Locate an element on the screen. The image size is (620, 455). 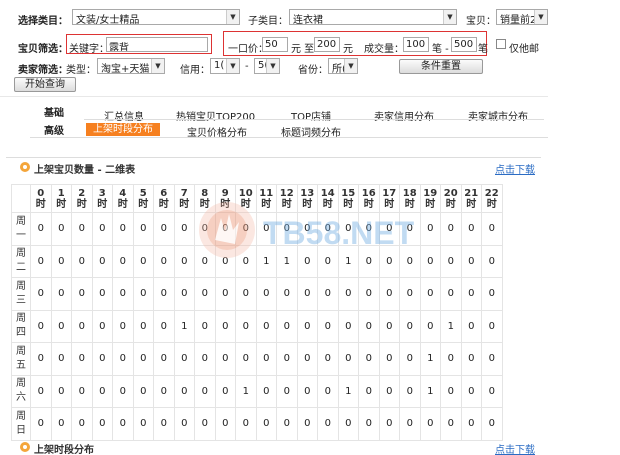
price-min-input: 50 is located at coordinates (275, 44).